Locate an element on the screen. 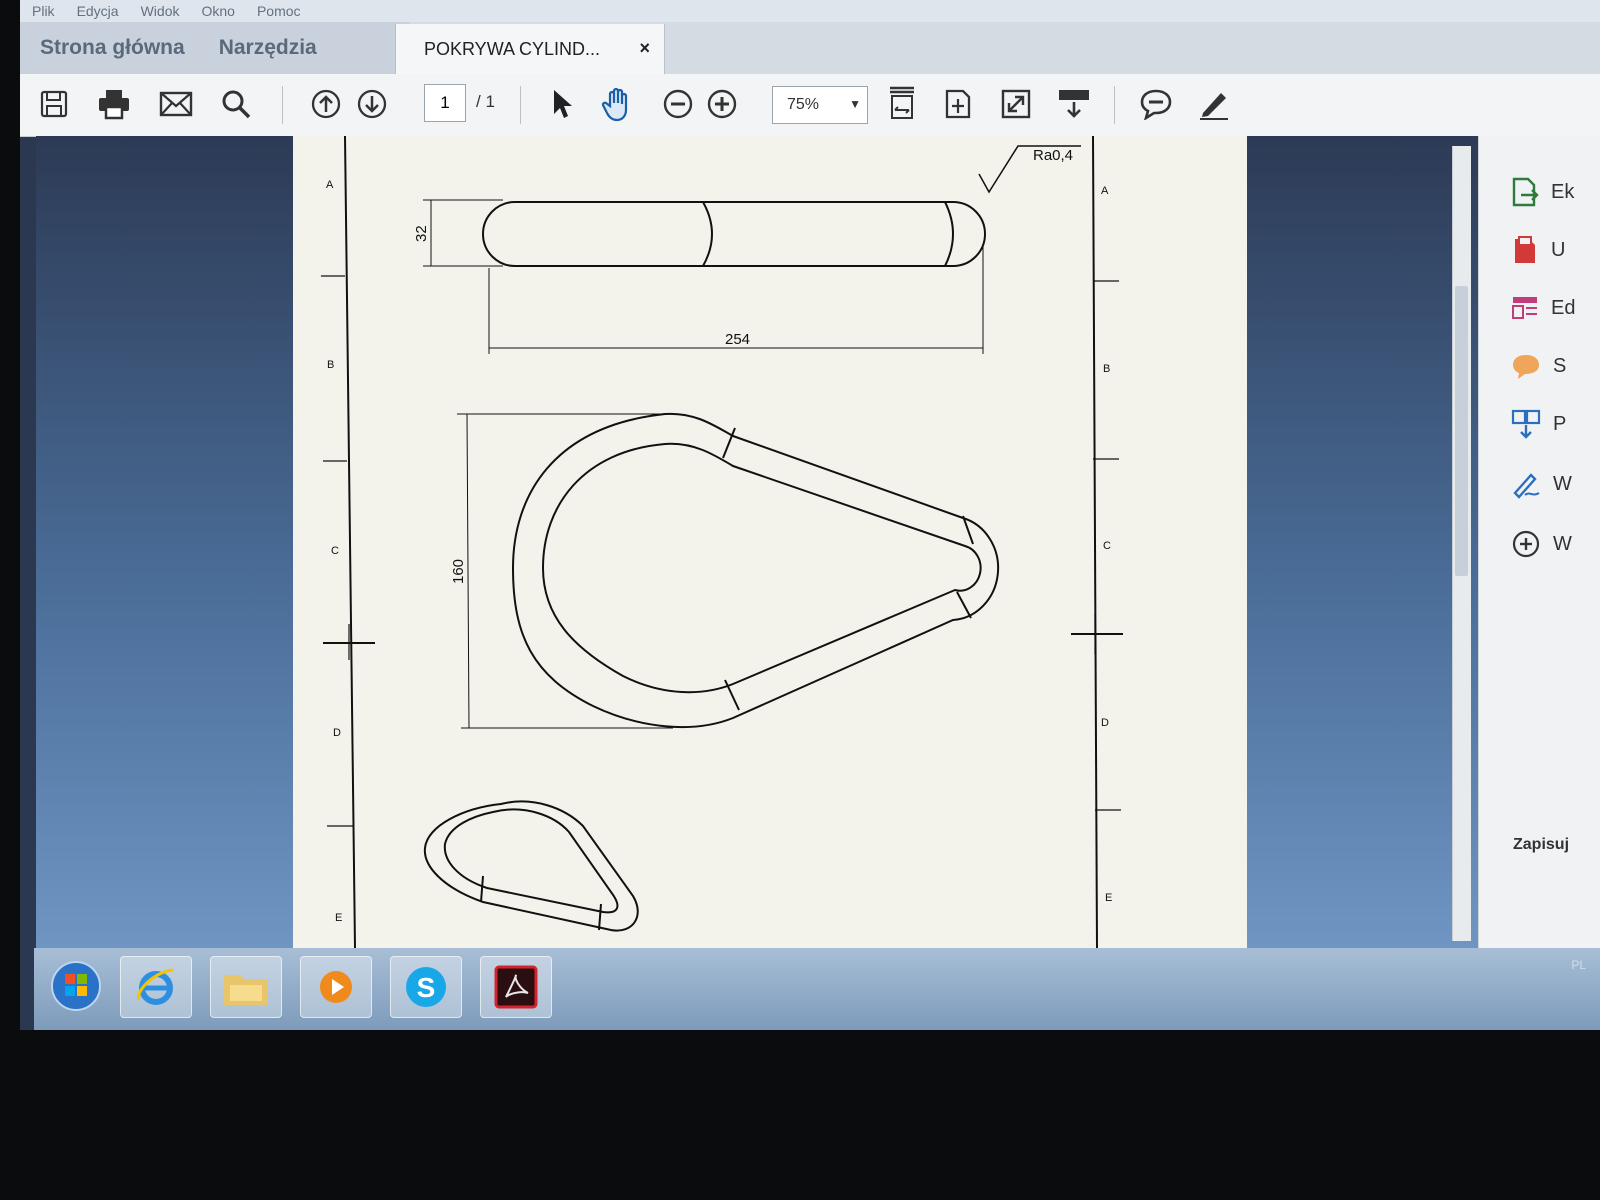 This screenshot has width=1600, height=1200. more-tools-icon is located at coordinates (1526, 544).